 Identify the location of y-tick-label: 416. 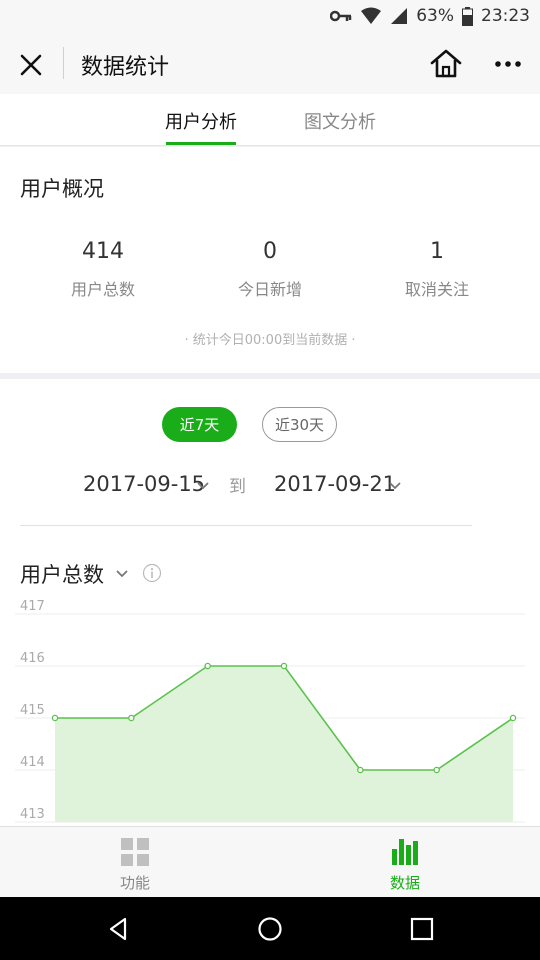
(32, 658).